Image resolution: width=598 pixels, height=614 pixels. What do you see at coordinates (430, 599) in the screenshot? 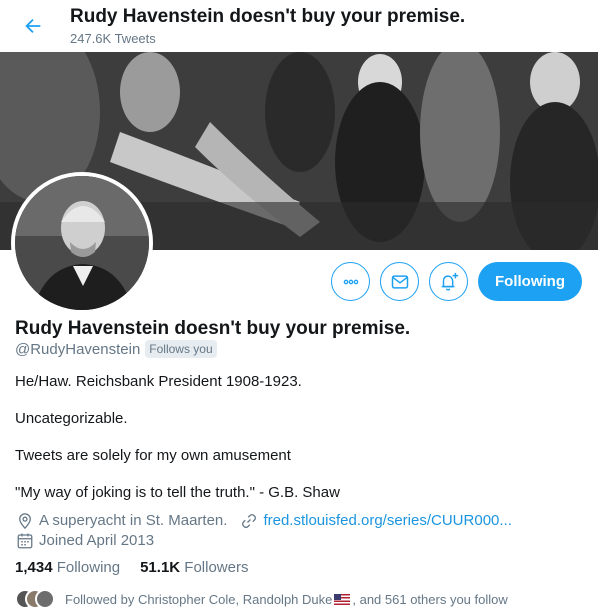
I see `followed-by-others: , and 561 others you follow` at bounding box center [430, 599].